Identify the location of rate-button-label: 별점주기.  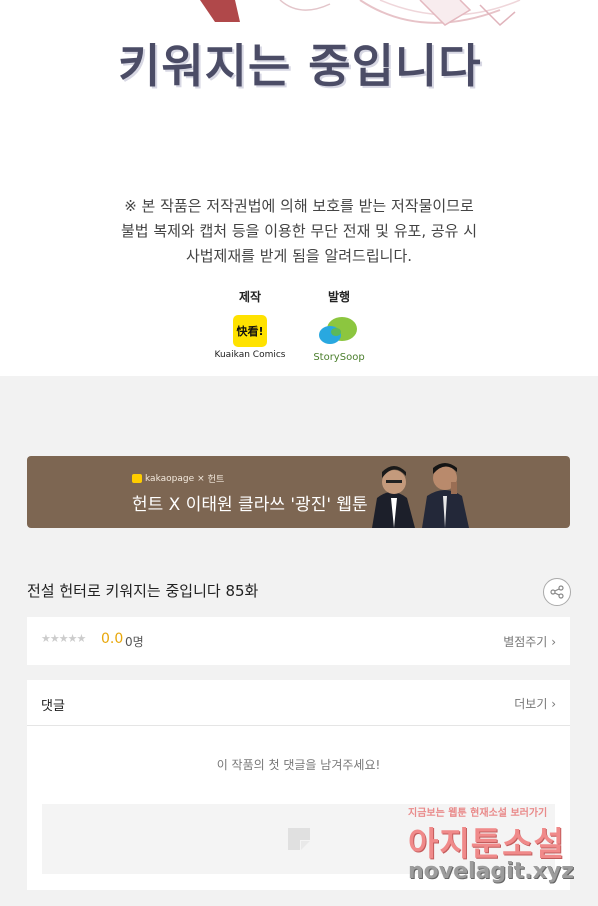
(525, 642).